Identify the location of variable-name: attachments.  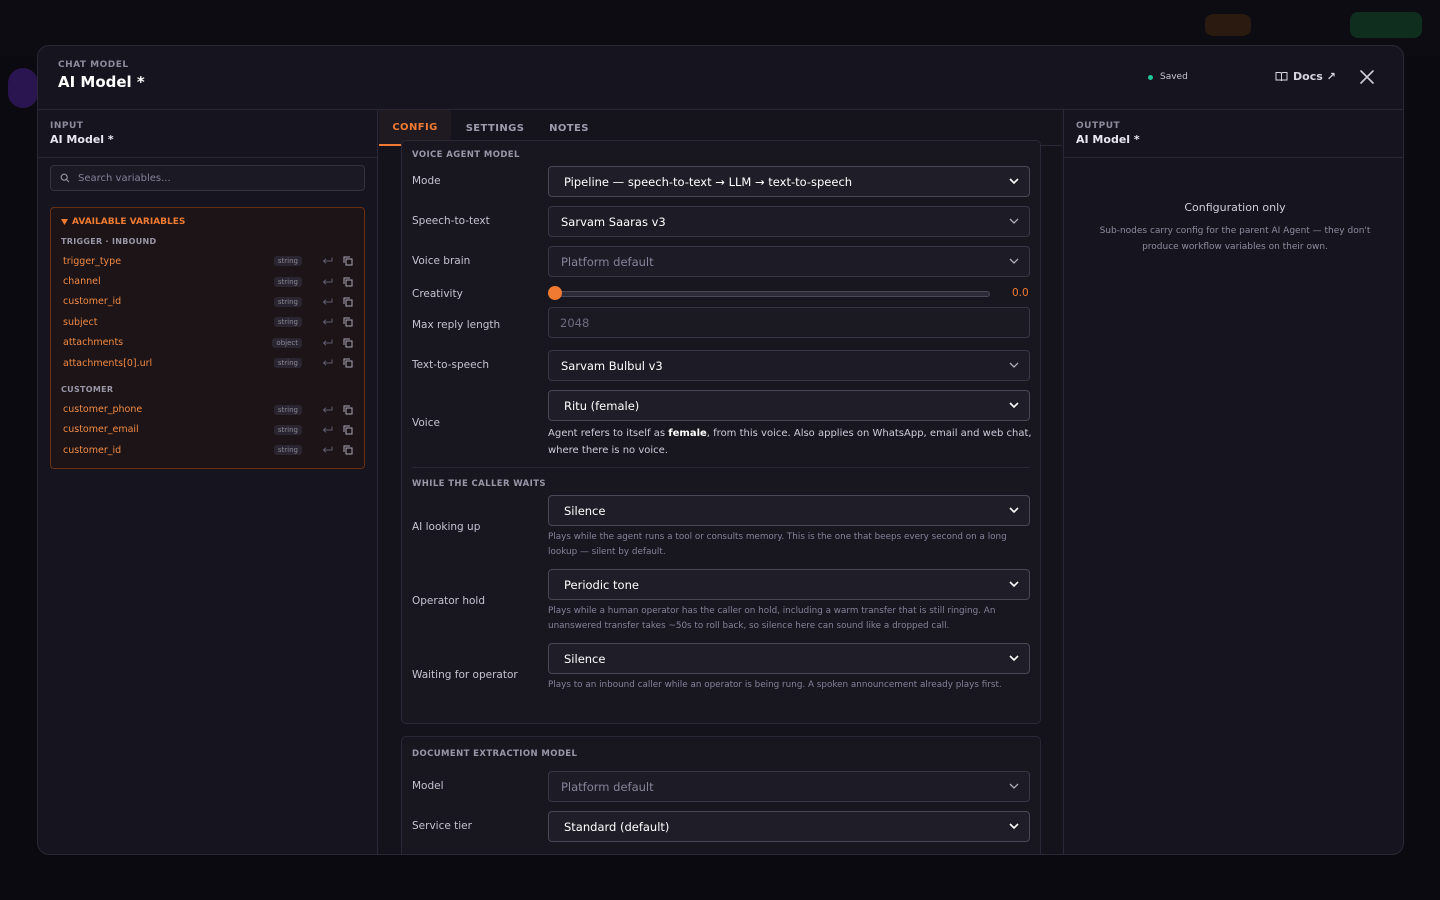
(93, 343).